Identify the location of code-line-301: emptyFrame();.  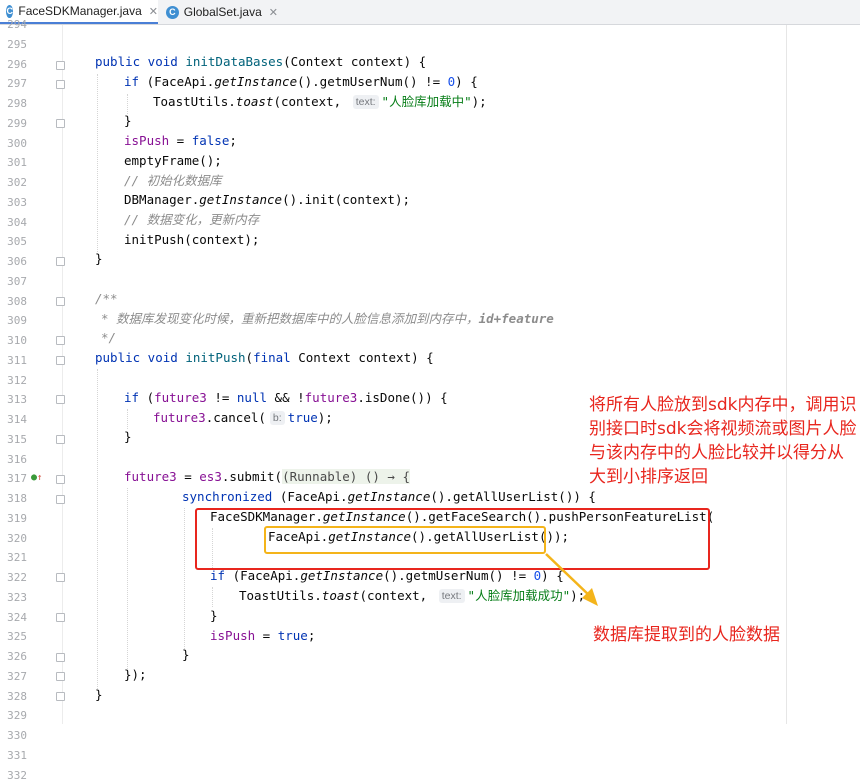
(173, 160).